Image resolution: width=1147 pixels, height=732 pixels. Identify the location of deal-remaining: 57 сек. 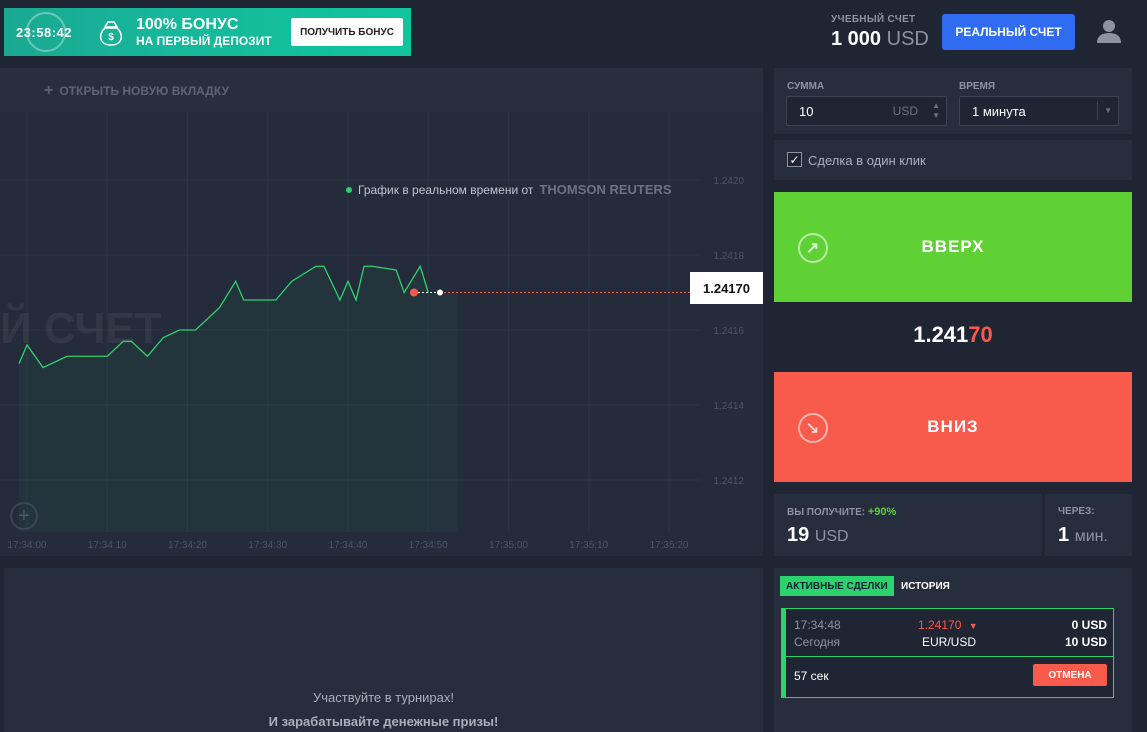
(811, 676).